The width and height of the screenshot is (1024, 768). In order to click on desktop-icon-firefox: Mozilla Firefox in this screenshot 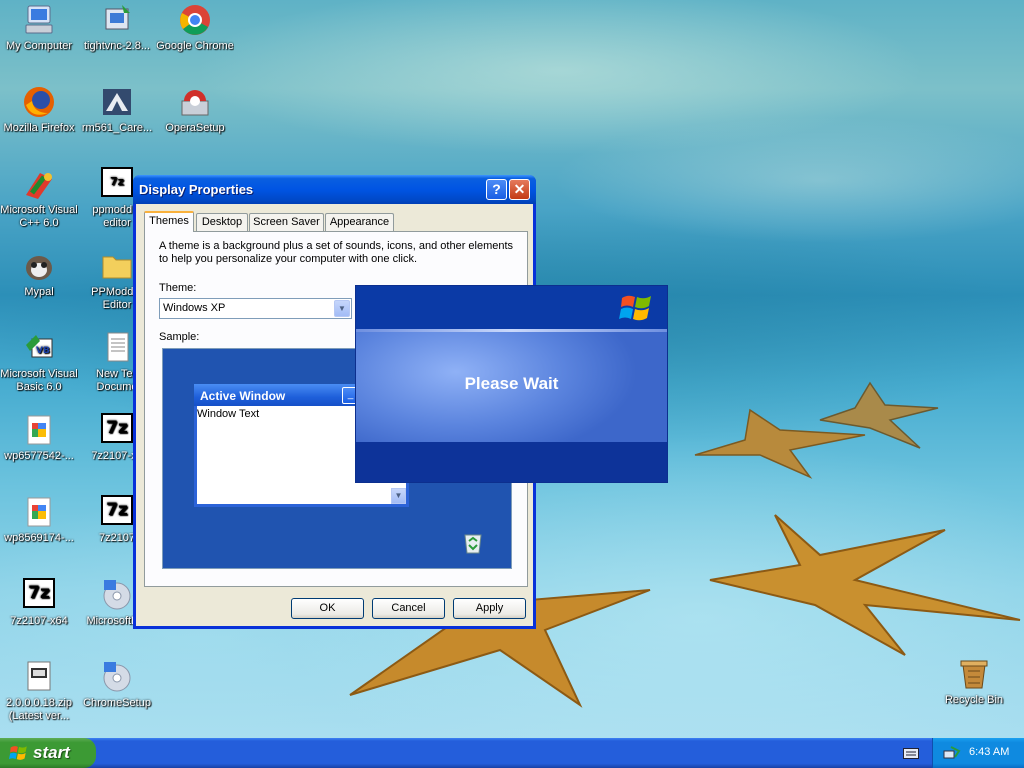, I will do `click(39, 110)`.